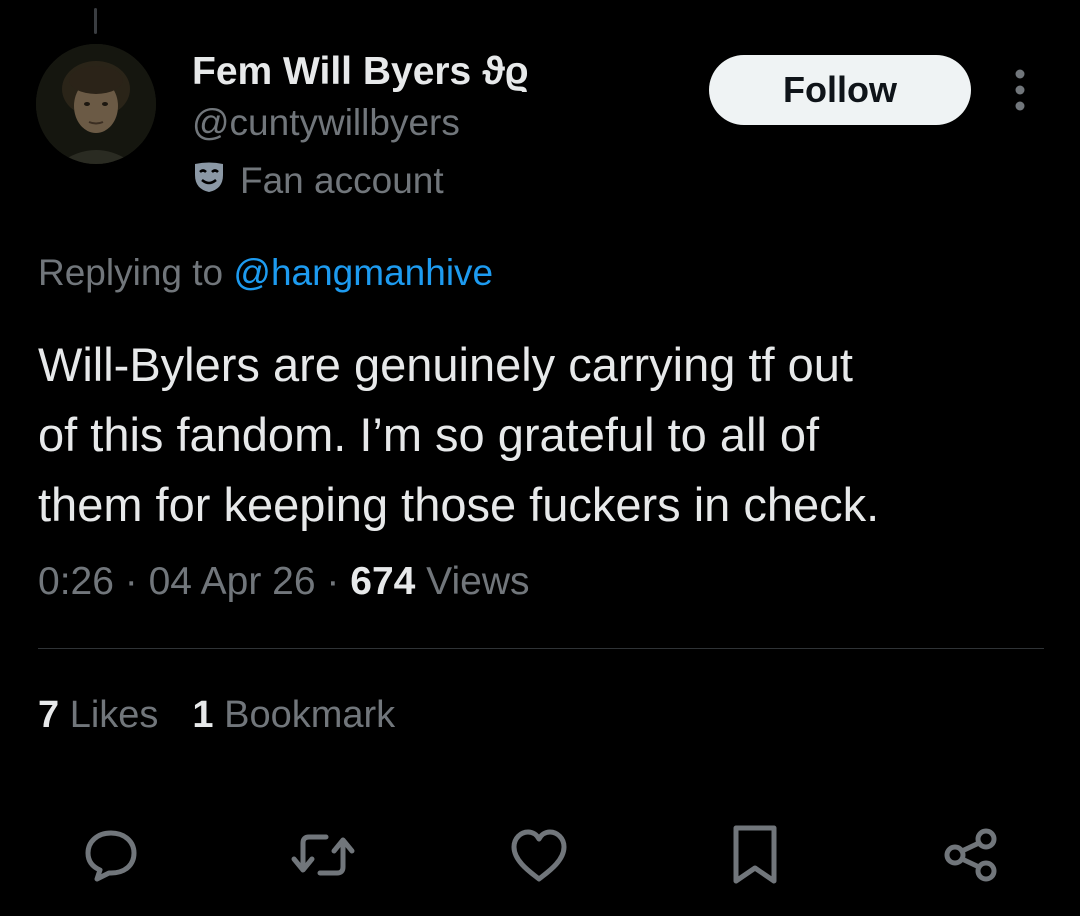 The image size is (1080, 916). What do you see at coordinates (209, 181) in the screenshot?
I see `theater-masks-icon` at bounding box center [209, 181].